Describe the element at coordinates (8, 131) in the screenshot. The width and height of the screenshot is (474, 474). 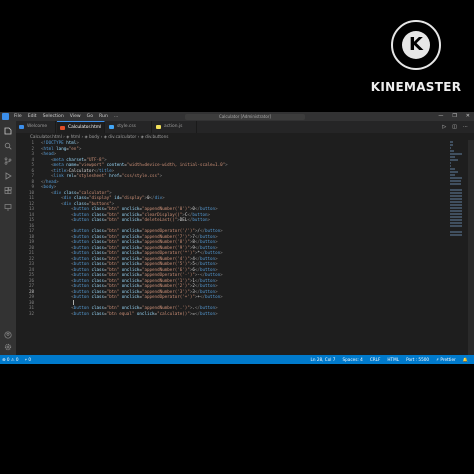
I see `explorer-icon` at that location.